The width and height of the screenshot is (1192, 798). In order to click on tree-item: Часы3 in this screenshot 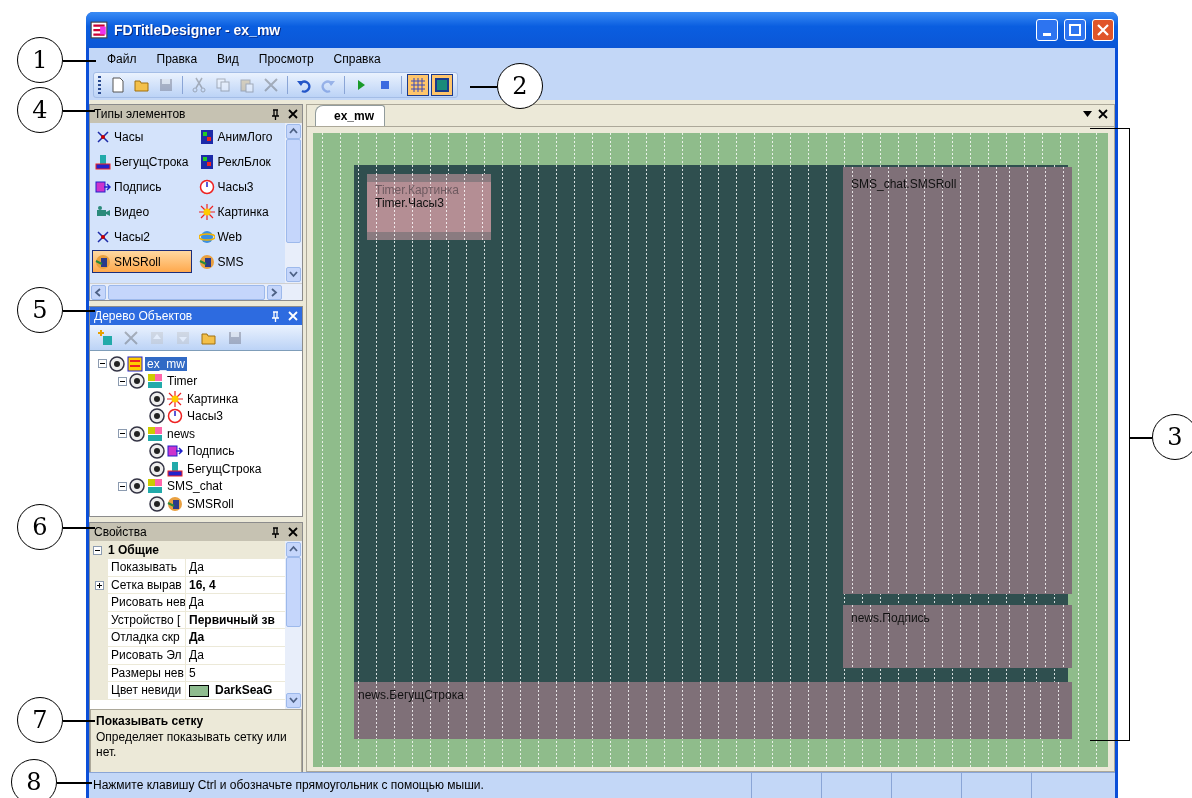, I will do `click(205, 416)`.